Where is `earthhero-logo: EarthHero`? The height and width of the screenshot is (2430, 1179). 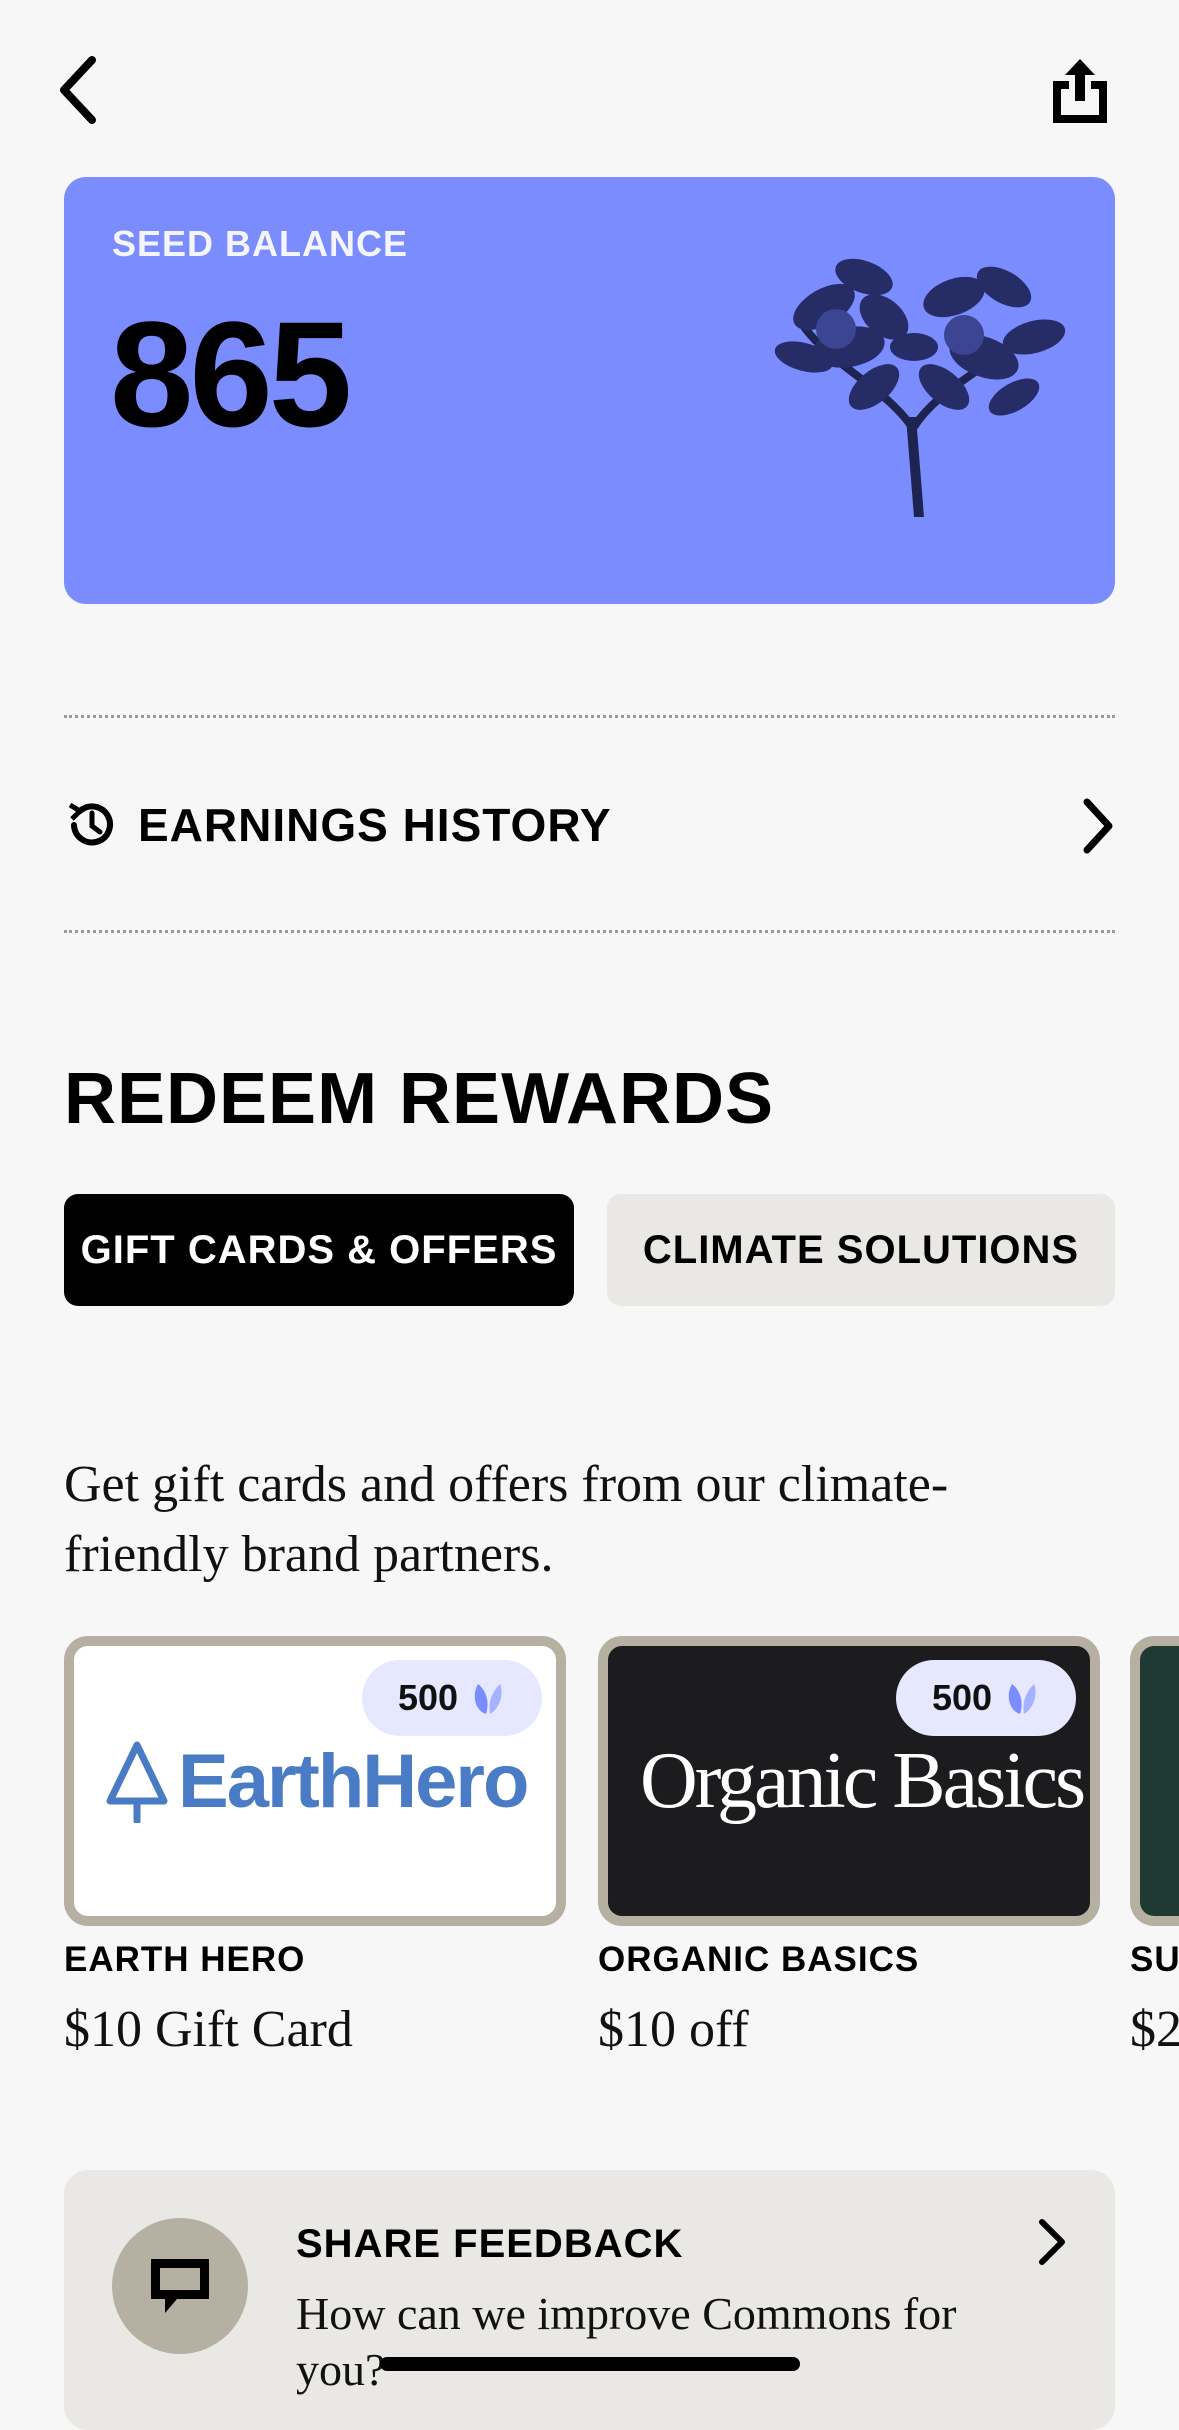 earthhero-logo: EarthHero is located at coordinates (315, 1781).